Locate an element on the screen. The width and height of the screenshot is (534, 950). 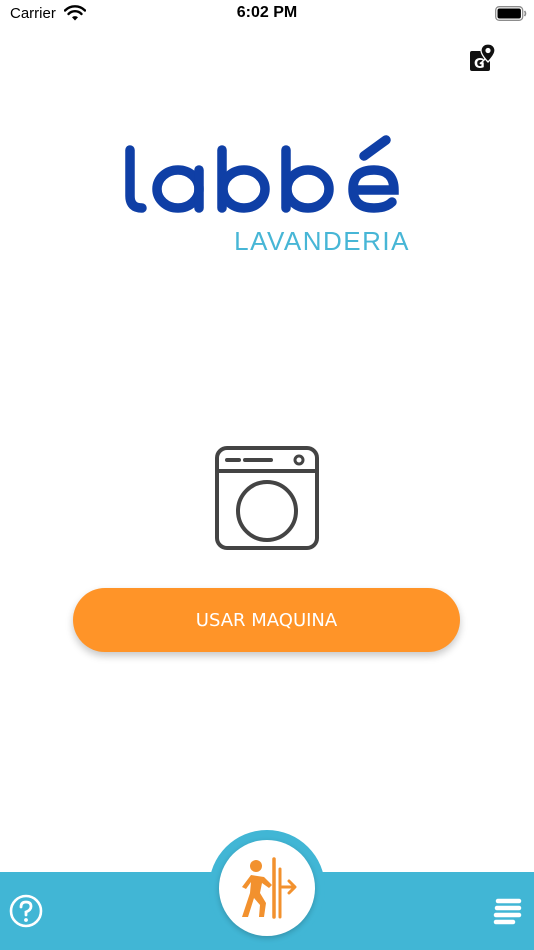
exit-door-icon is located at coordinates (269, 888).